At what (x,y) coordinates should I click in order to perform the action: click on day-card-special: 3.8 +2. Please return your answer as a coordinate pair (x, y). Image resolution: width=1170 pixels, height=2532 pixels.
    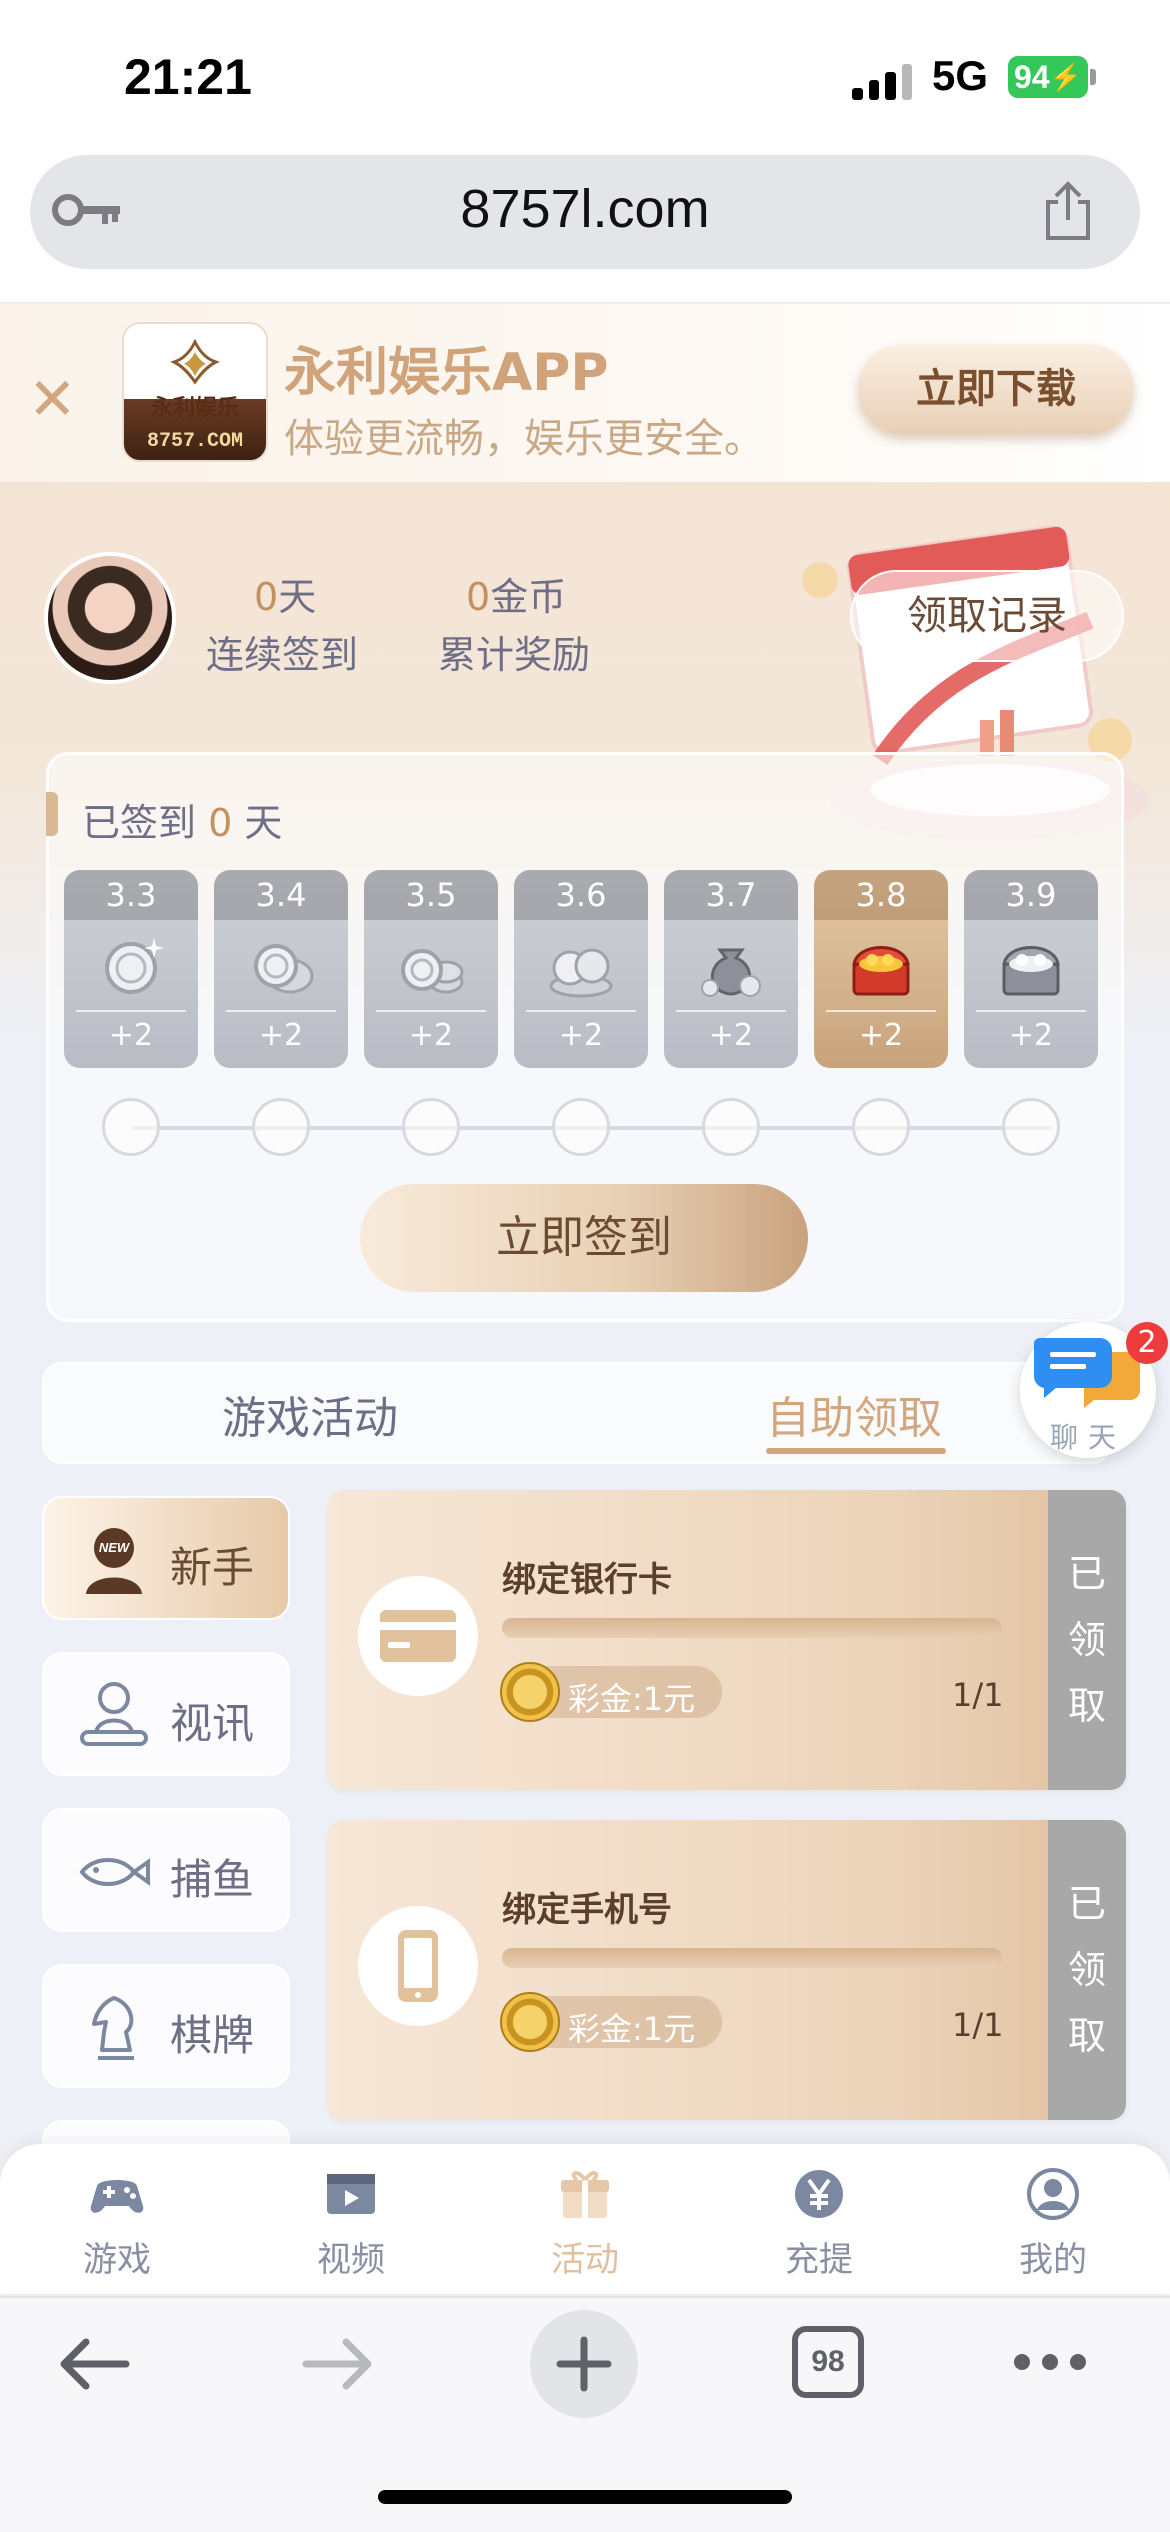
    Looking at the image, I should click on (881, 969).